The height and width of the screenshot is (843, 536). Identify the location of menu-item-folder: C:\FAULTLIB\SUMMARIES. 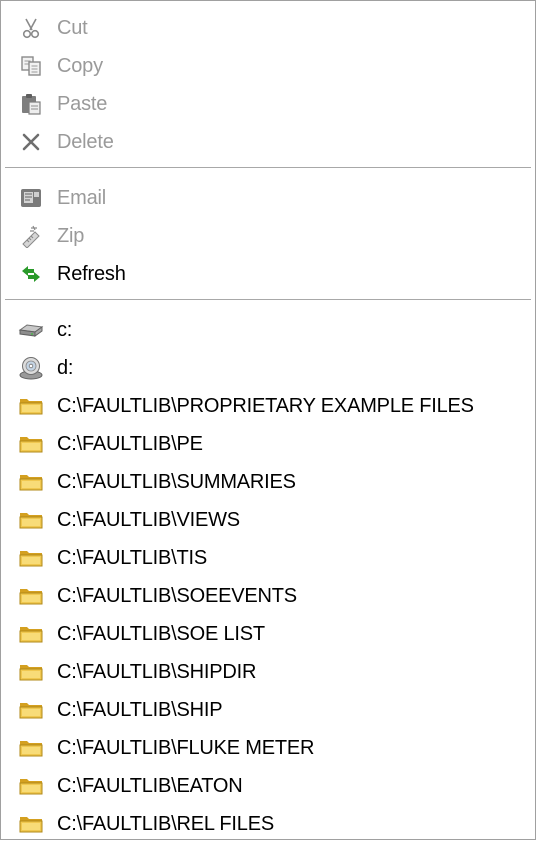
(268, 482).